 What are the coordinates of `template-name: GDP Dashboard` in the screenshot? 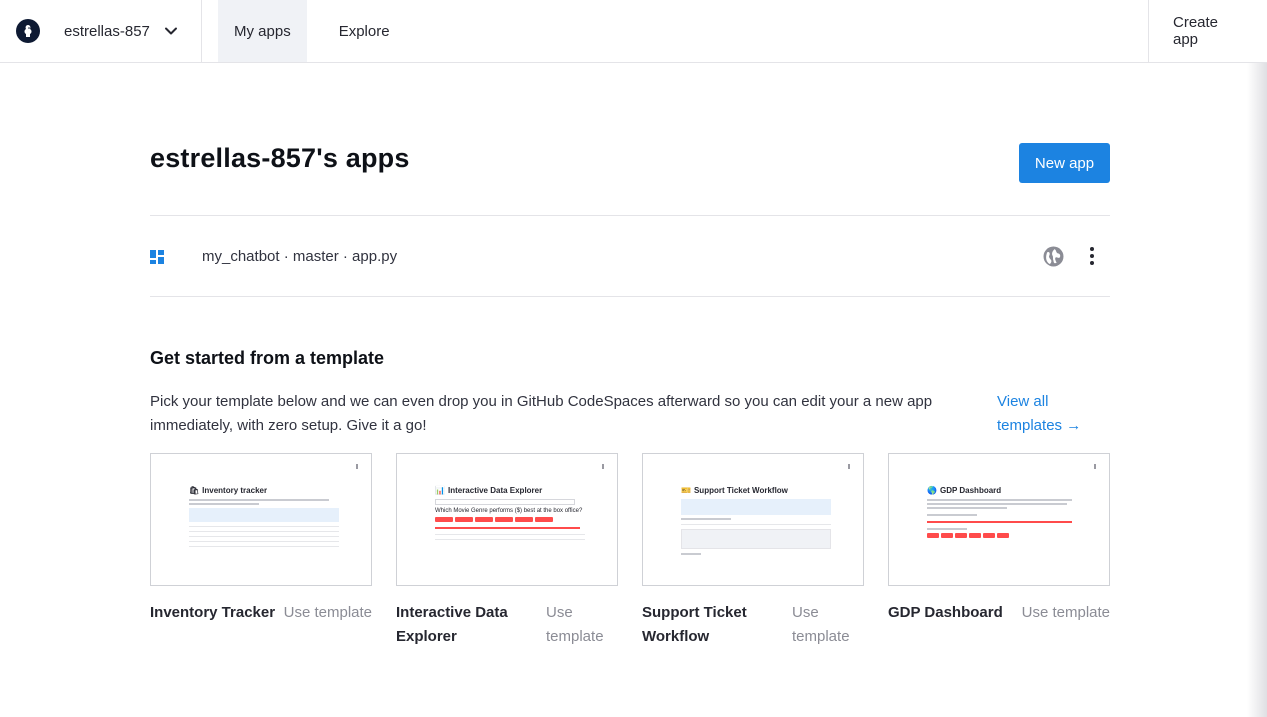 It's located at (945, 612).